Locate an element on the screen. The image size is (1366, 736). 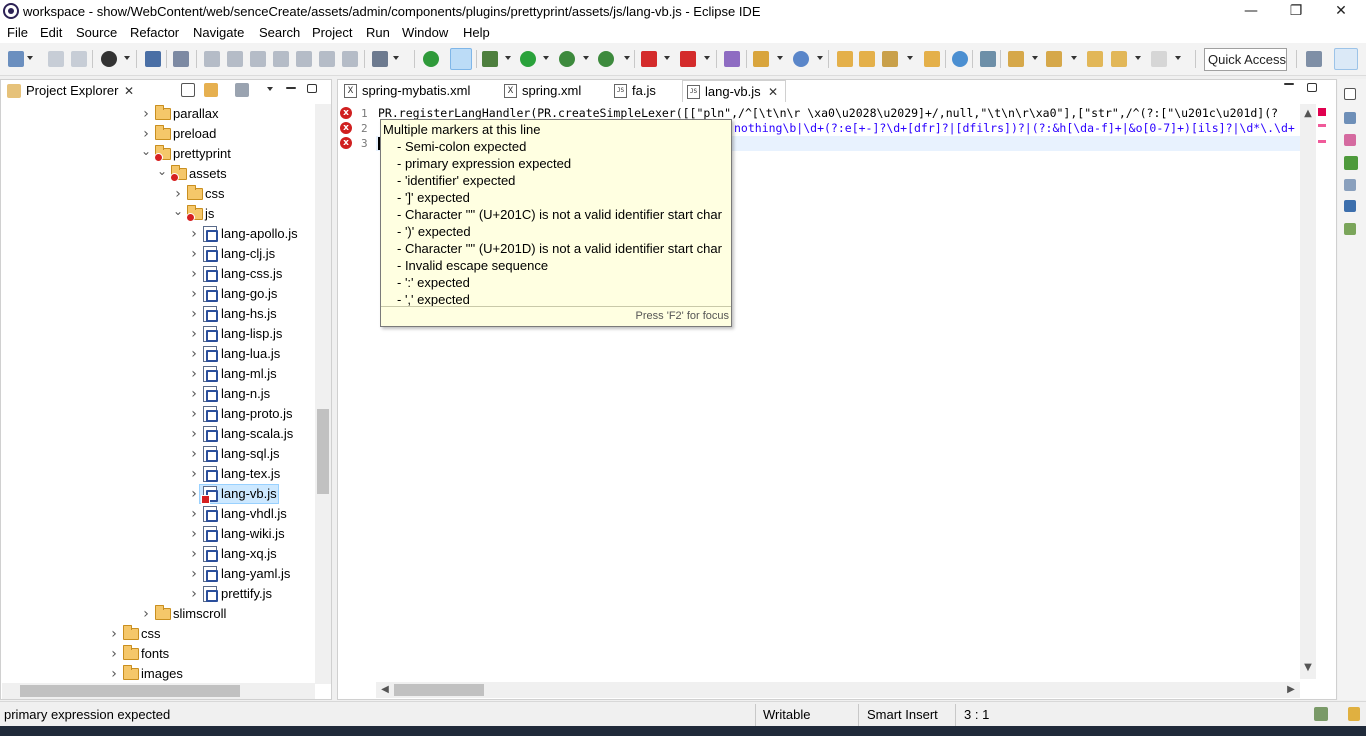
tab-fa-js: JS fa.js is located at coordinates (643, 91).